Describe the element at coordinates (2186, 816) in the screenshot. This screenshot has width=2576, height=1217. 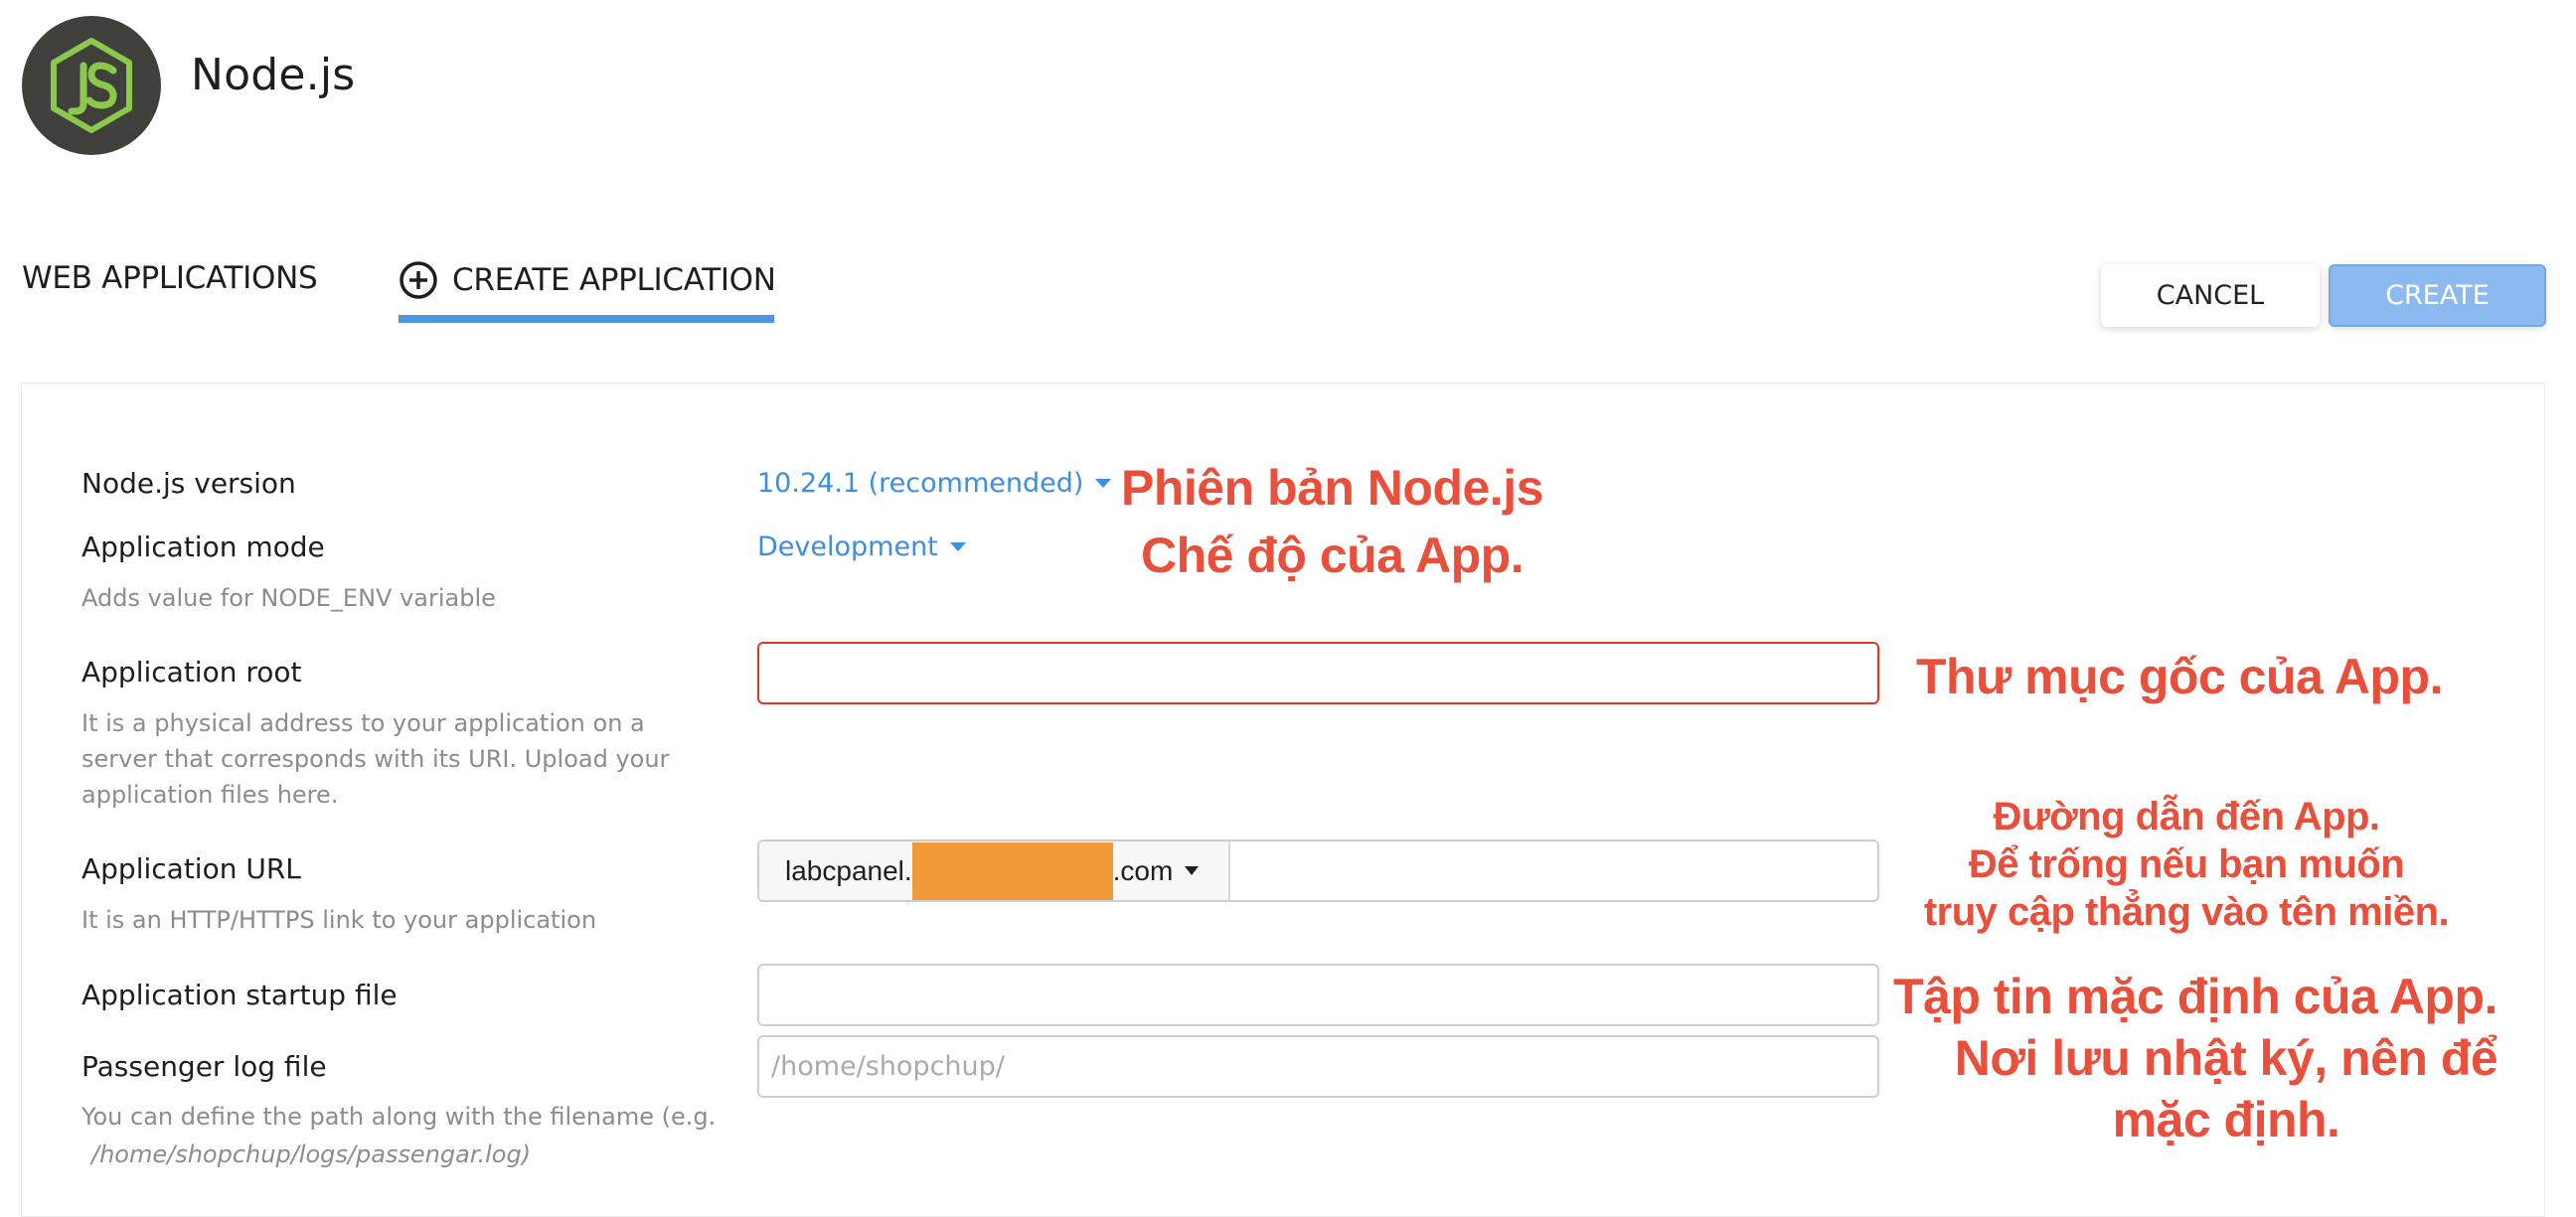
I see `annotation-url-line: Đường dẫn đến App.` at that location.